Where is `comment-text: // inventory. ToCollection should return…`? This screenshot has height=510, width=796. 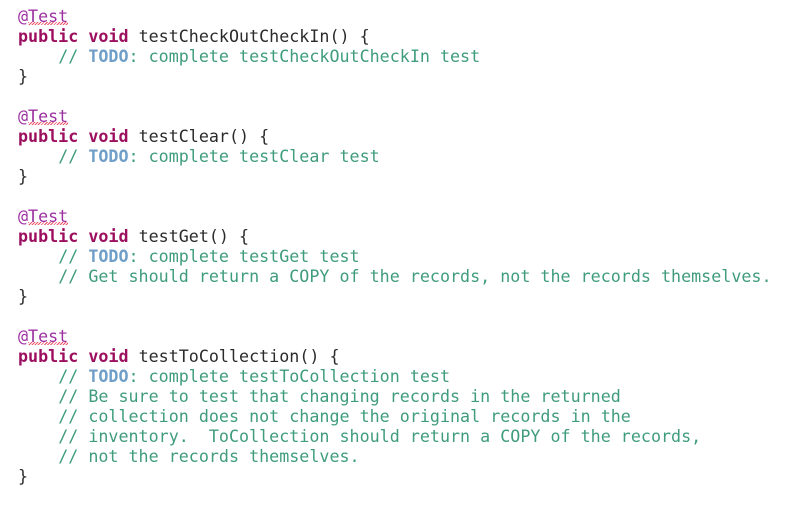 comment-text: // inventory. ToCollection should return… is located at coordinates (380, 436).